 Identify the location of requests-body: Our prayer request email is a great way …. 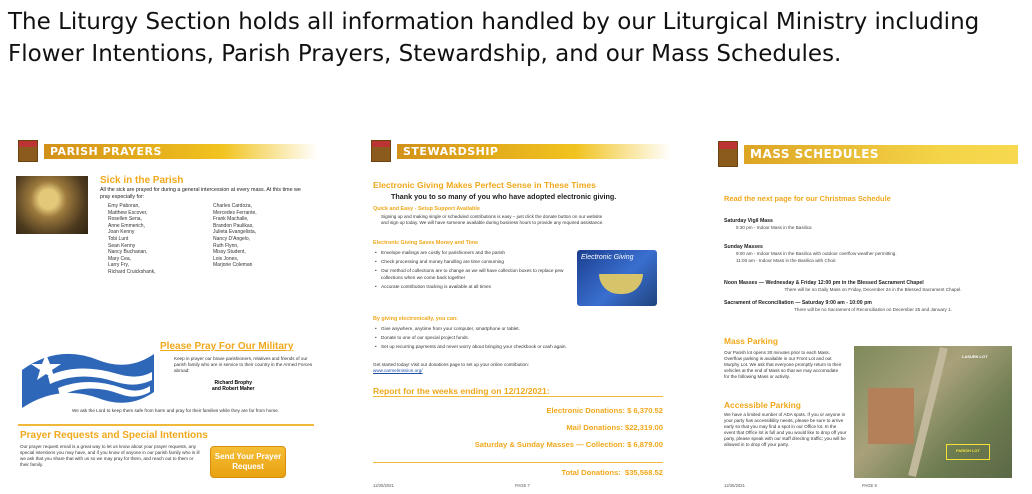
(110, 455).